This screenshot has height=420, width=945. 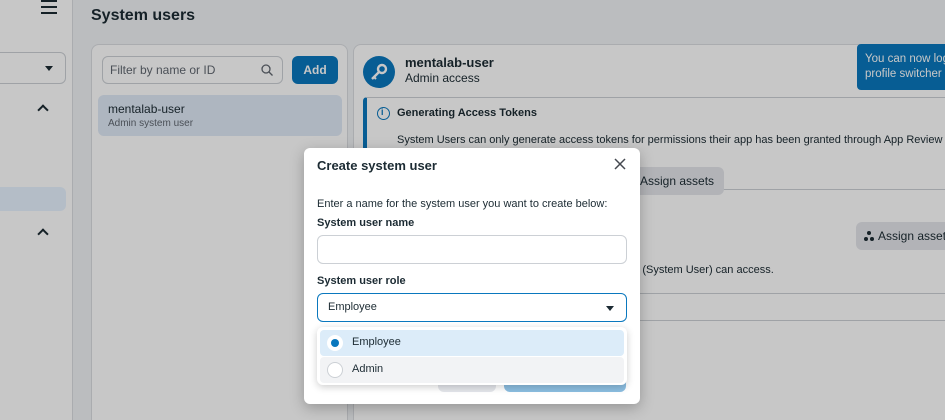 I want to click on dialog-title: Create system user, so click(x=377, y=165).